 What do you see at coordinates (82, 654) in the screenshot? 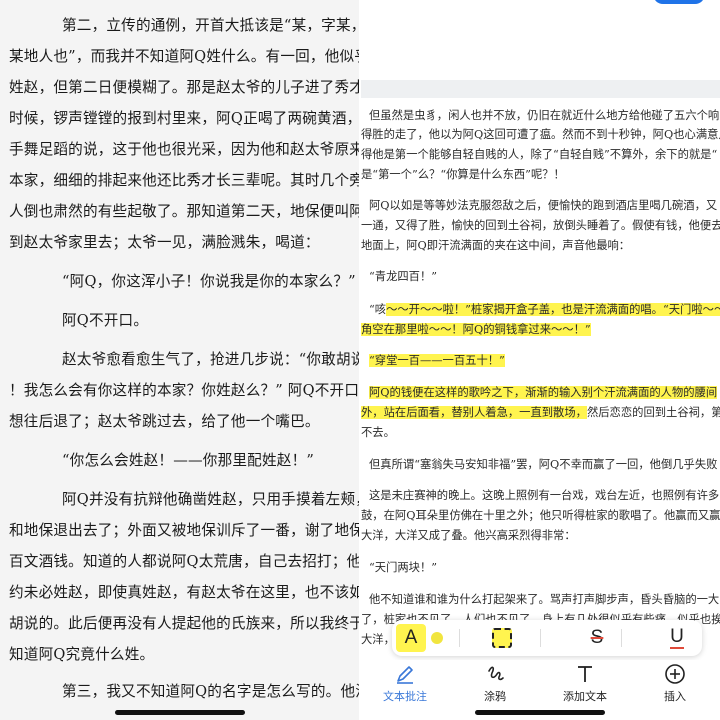
I see `text-line: 知道阿Q究竟什么姓。` at bounding box center [82, 654].